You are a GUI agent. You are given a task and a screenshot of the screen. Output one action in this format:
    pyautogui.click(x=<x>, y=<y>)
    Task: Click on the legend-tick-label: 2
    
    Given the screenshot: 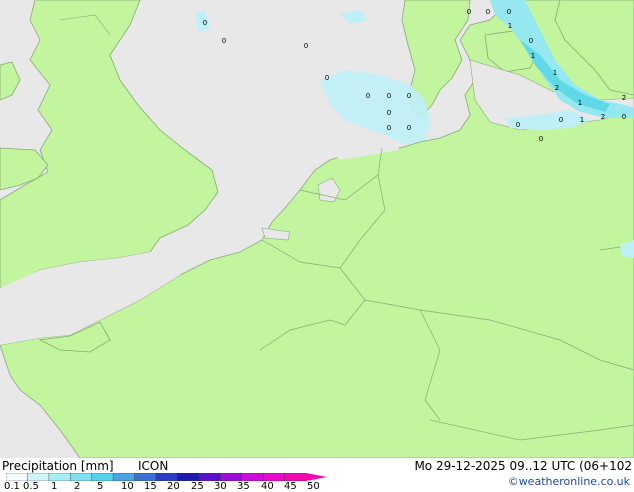 What is the action you would take?
    pyautogui.click(x=77, y=486)
    